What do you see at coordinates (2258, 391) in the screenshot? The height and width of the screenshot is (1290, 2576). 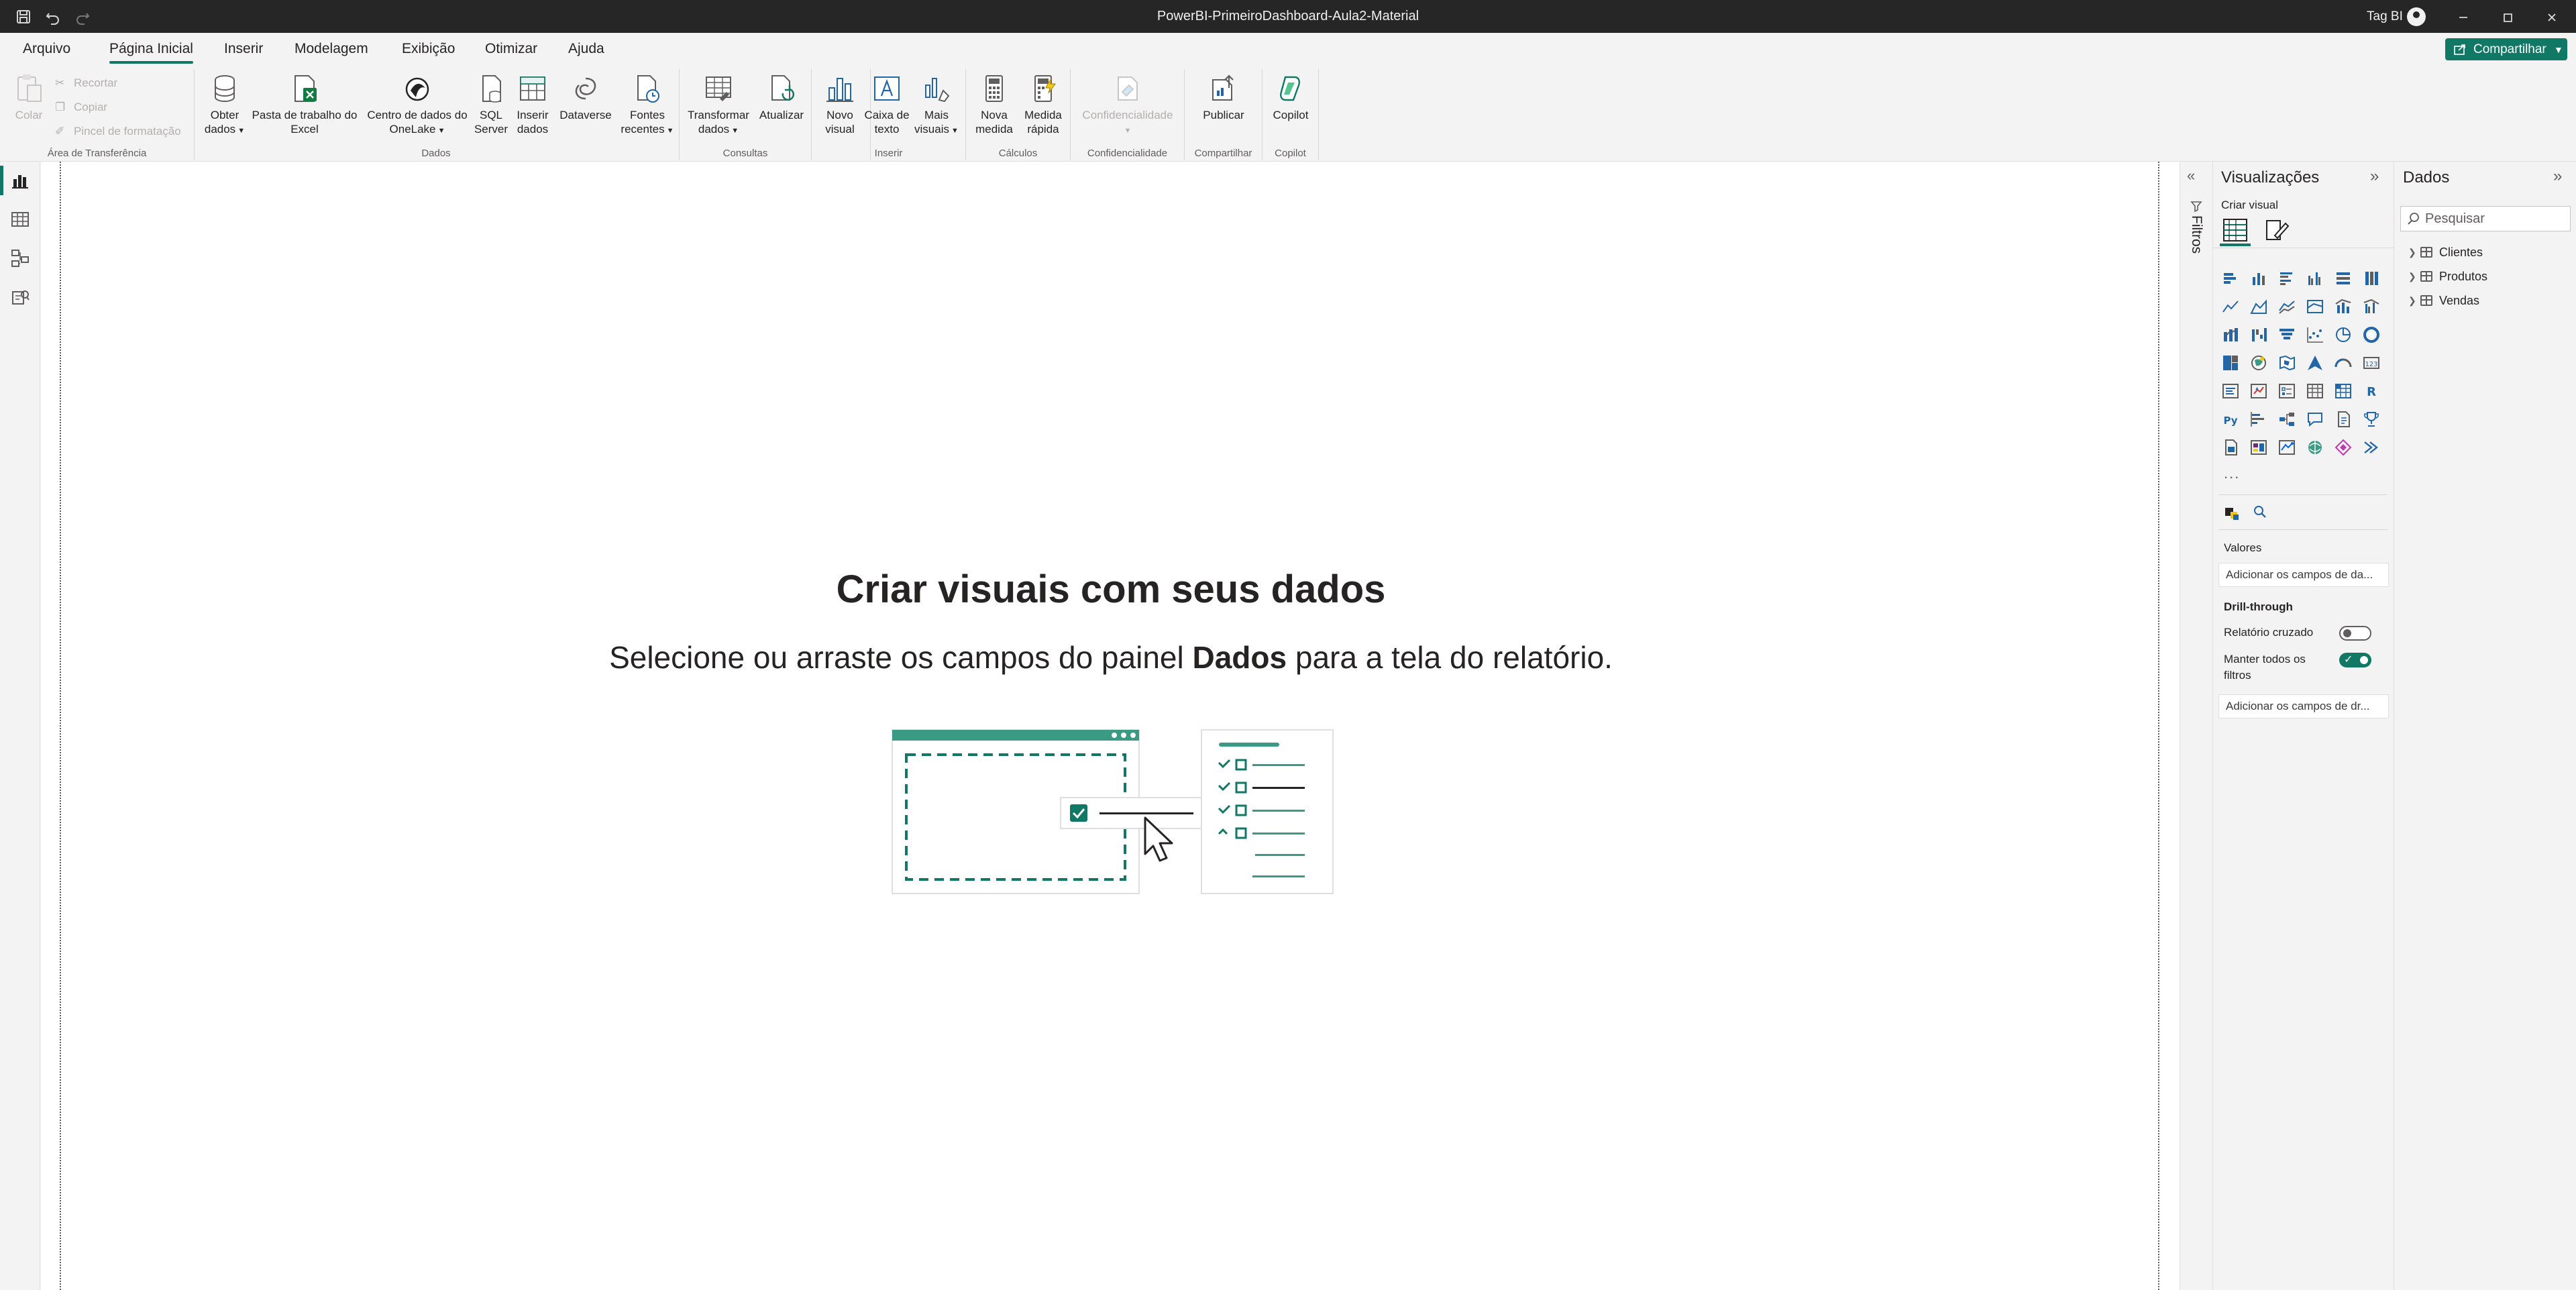 I see `kpi-icon: ▲` at bounding box center [2258, 391].